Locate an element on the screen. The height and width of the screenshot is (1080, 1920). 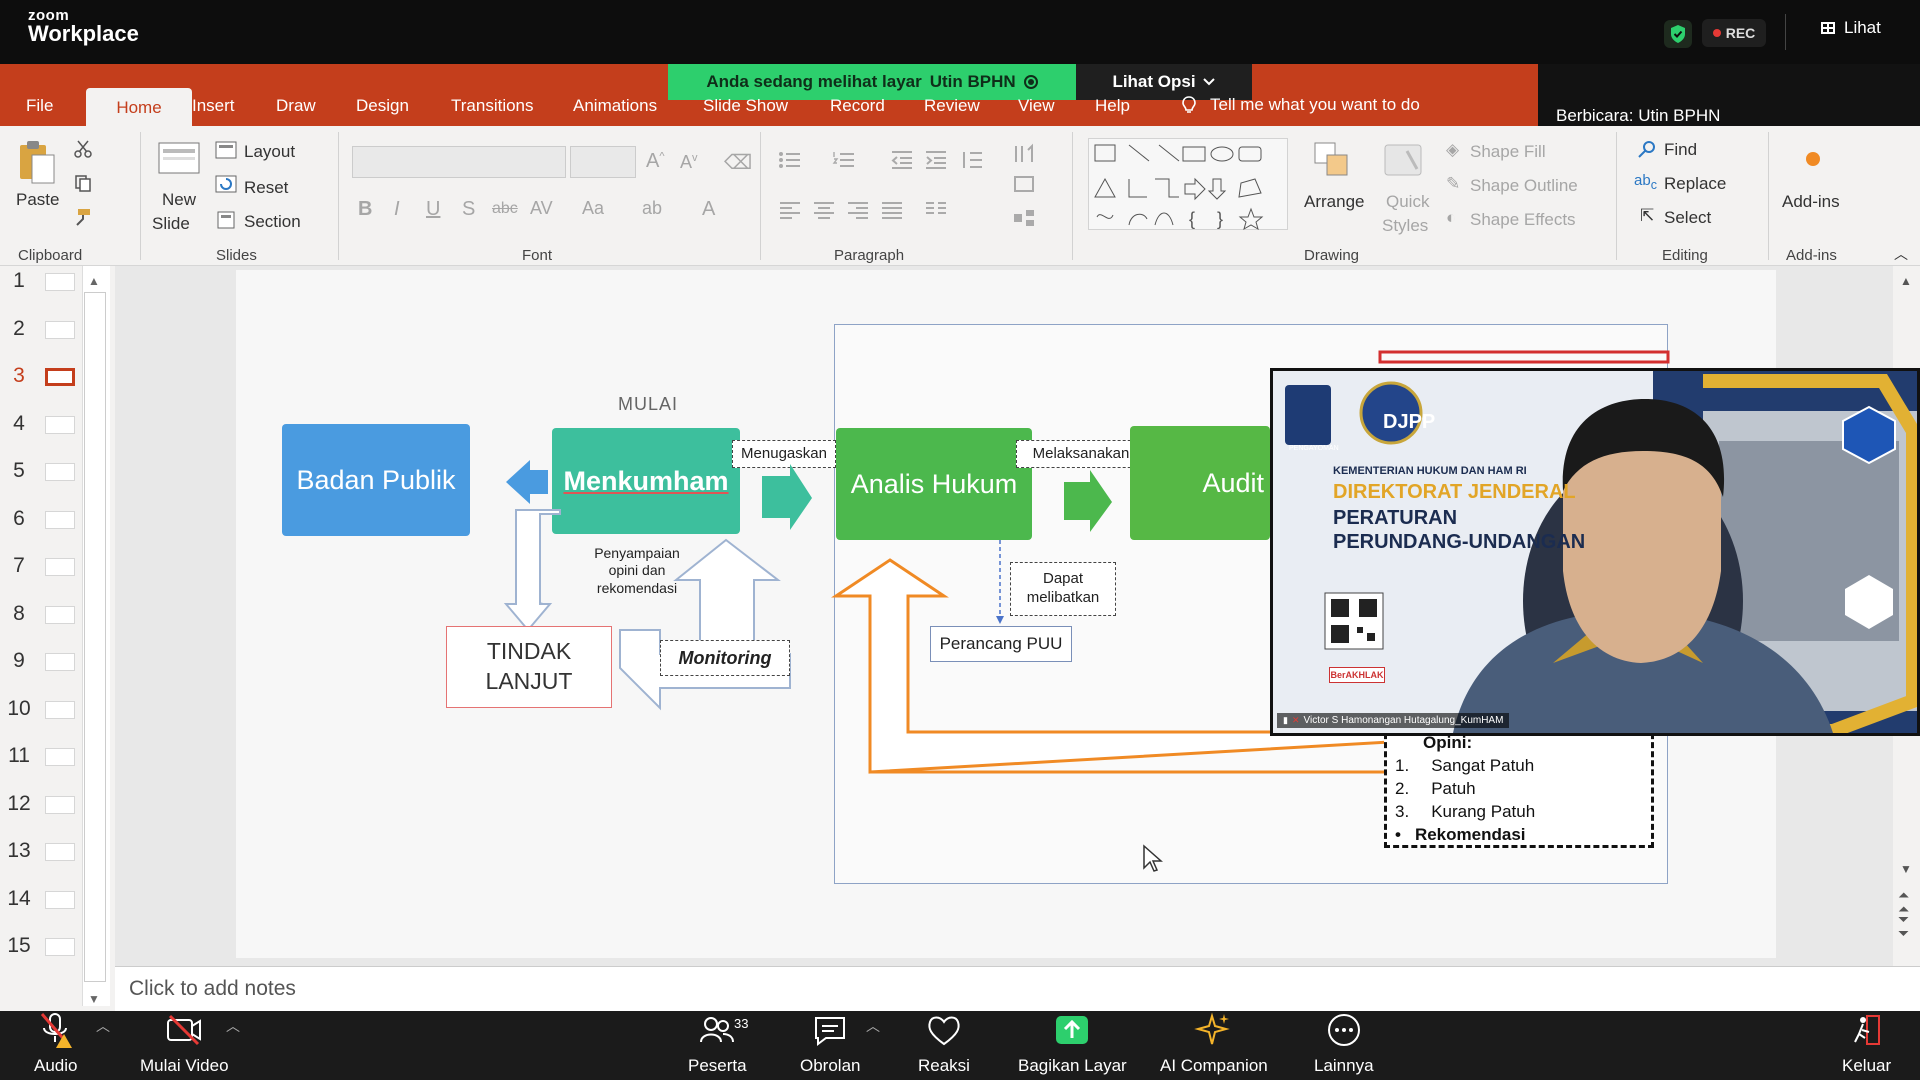
audio-options-chevron-icon: ︿ is located at coordinates (103, 1026).